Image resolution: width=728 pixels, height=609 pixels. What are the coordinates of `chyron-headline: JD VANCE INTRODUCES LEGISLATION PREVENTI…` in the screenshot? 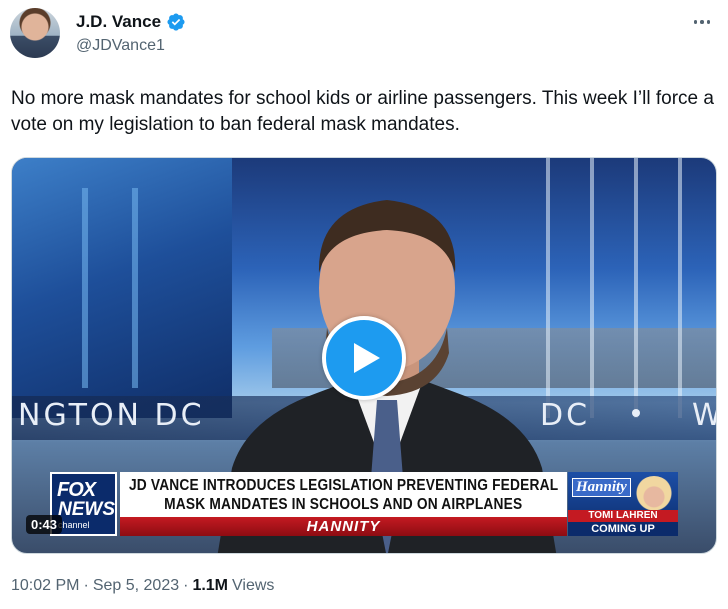 It's located at (343, 494).